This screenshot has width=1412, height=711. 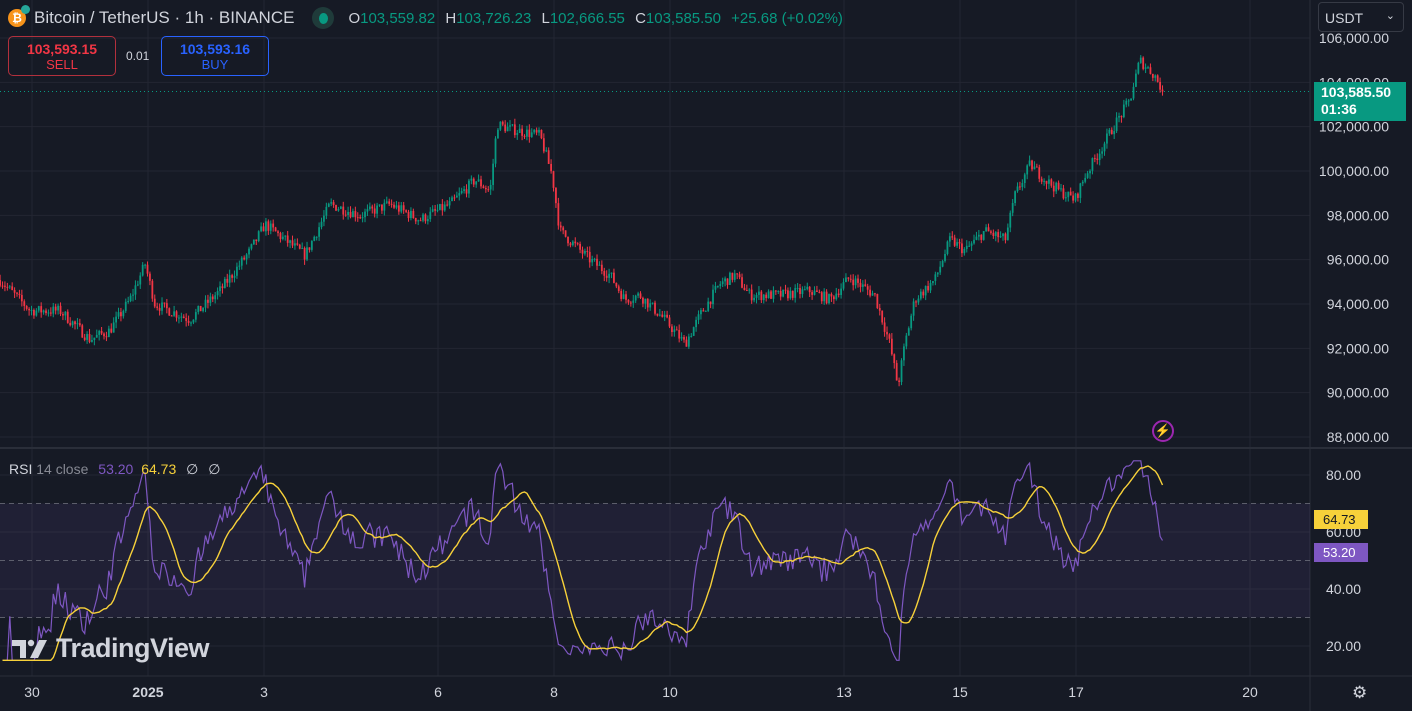 I want to click on price-tick-label: 100,000.00, so click(x=1354, y=171).